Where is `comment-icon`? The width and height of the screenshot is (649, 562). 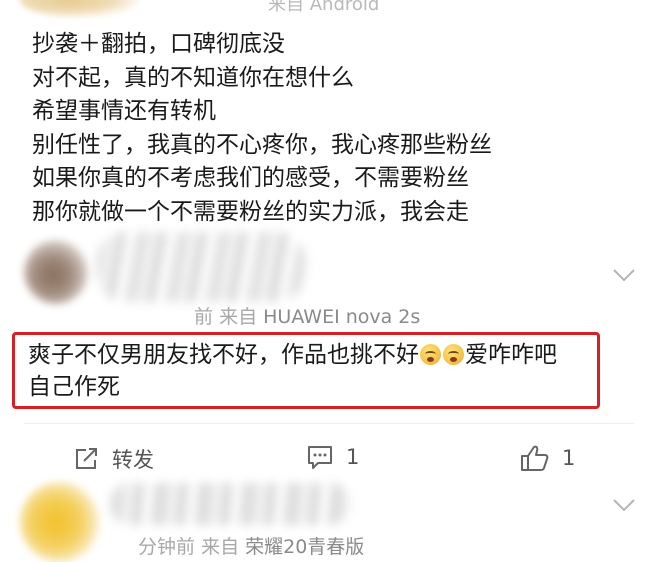
comment-icon is located at coordinates (320, 457).